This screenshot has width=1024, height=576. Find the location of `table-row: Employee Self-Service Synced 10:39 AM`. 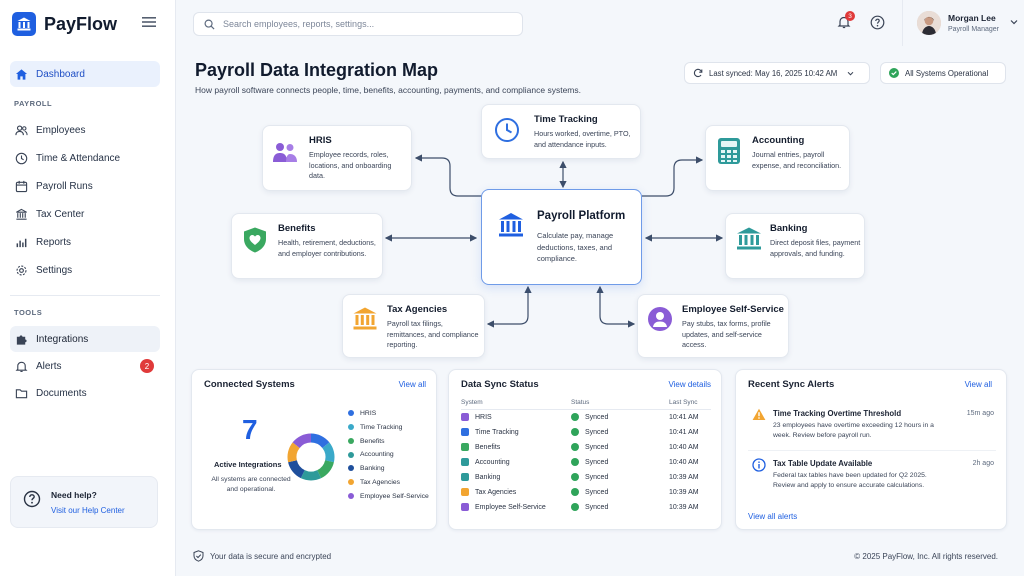

table-row: Employee Self-Service Synced 10:39 AM is located at coordinates (586, 507).